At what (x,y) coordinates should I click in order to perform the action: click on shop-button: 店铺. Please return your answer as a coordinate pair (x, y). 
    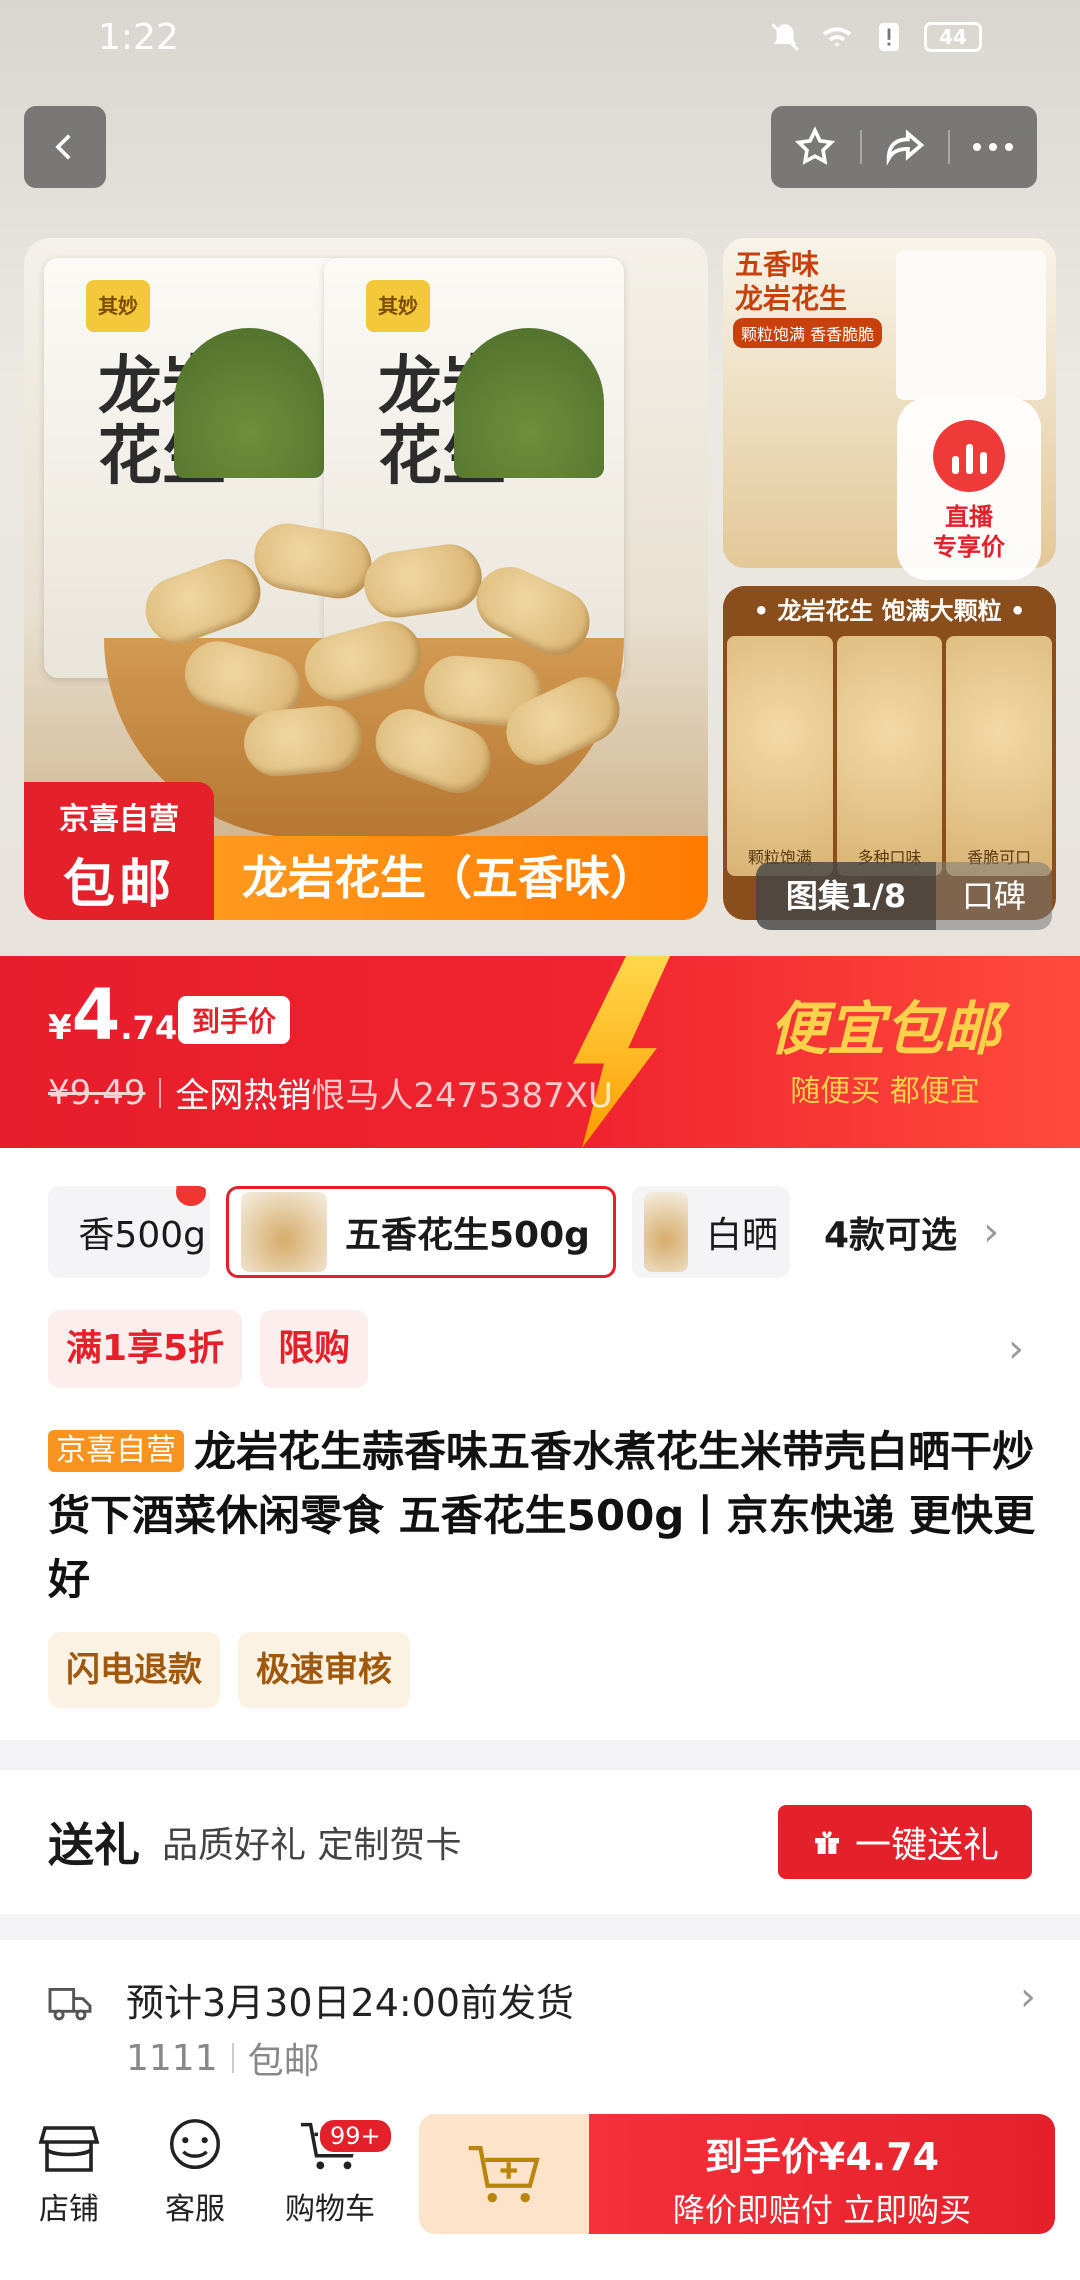
    Looking at the image, I should click on (69, 2172).